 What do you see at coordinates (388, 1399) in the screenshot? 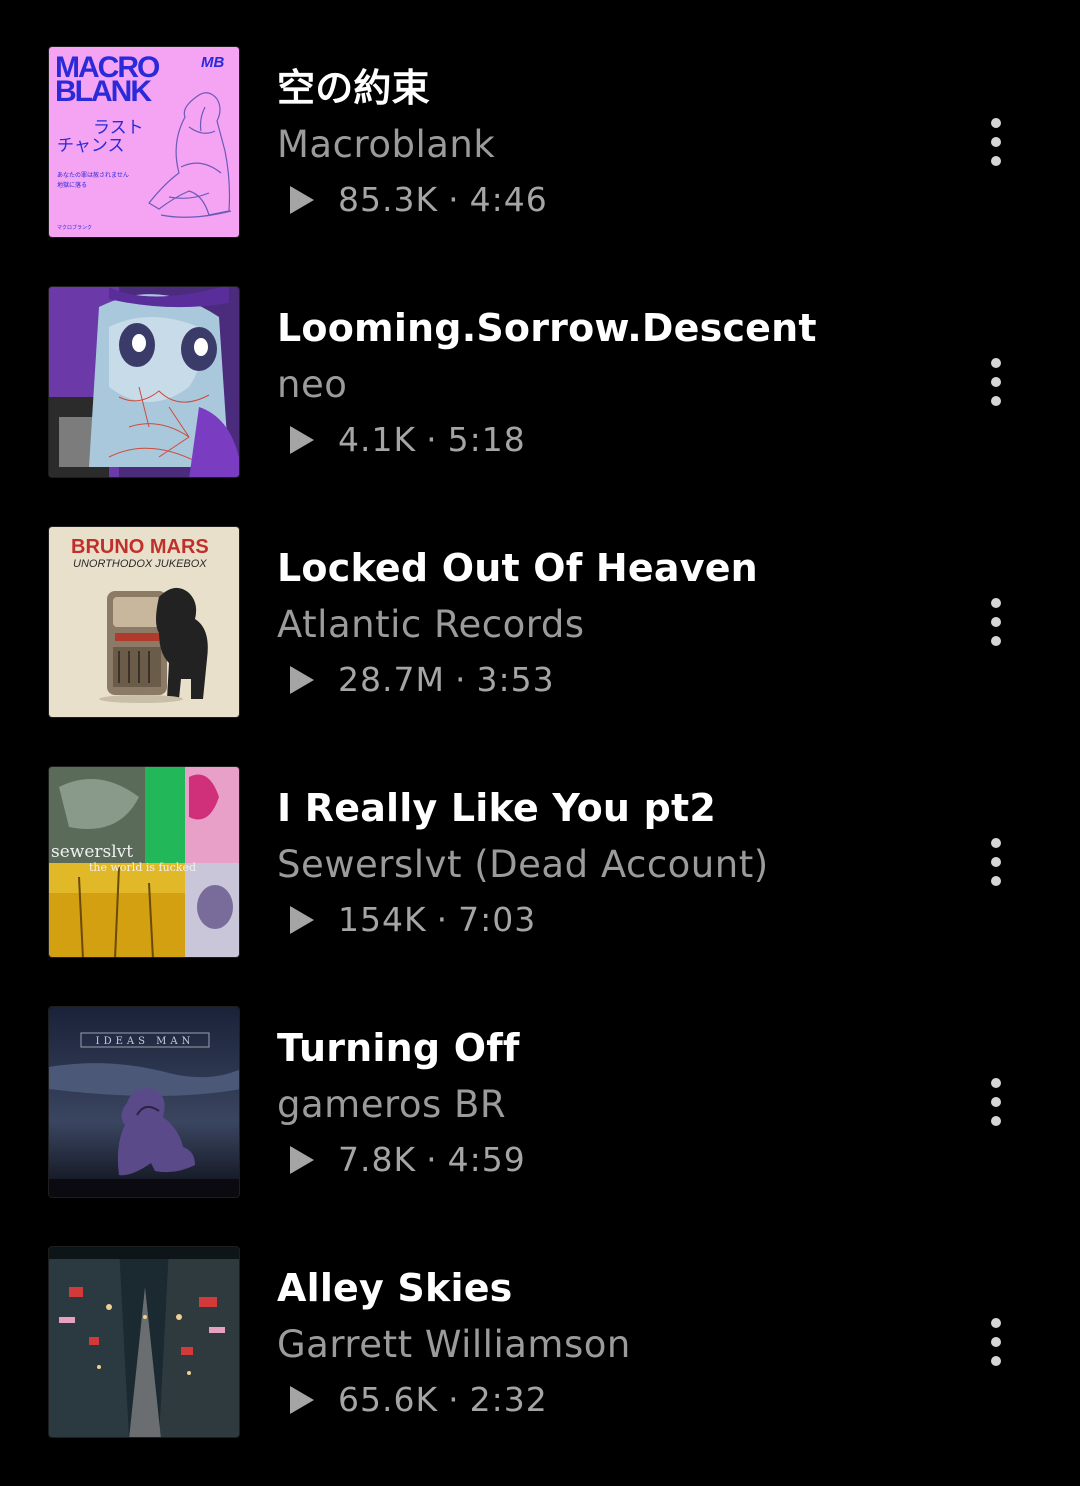
I see `play-count: 65.6K` at bounding box center [388, 1399].